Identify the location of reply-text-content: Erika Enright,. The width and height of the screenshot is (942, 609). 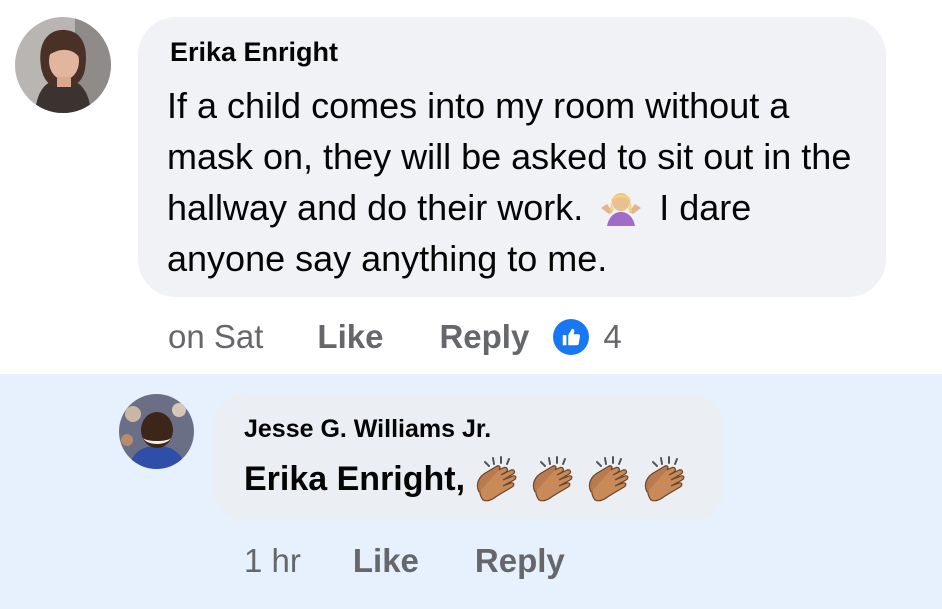
(355, 478).